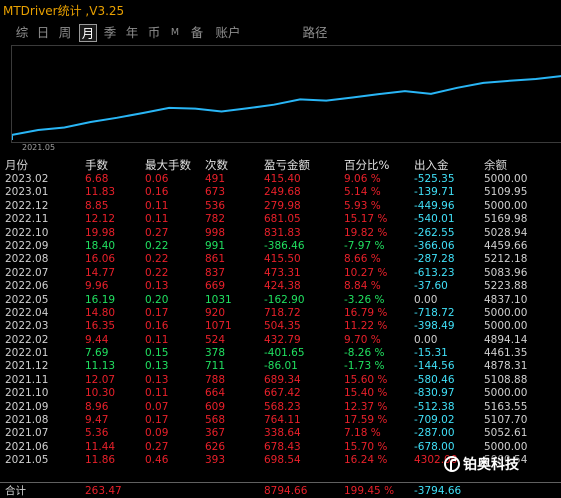  Describe the element at coordinates (228, 33) in the screenshot. I see `tab-account: 账户` at that location.